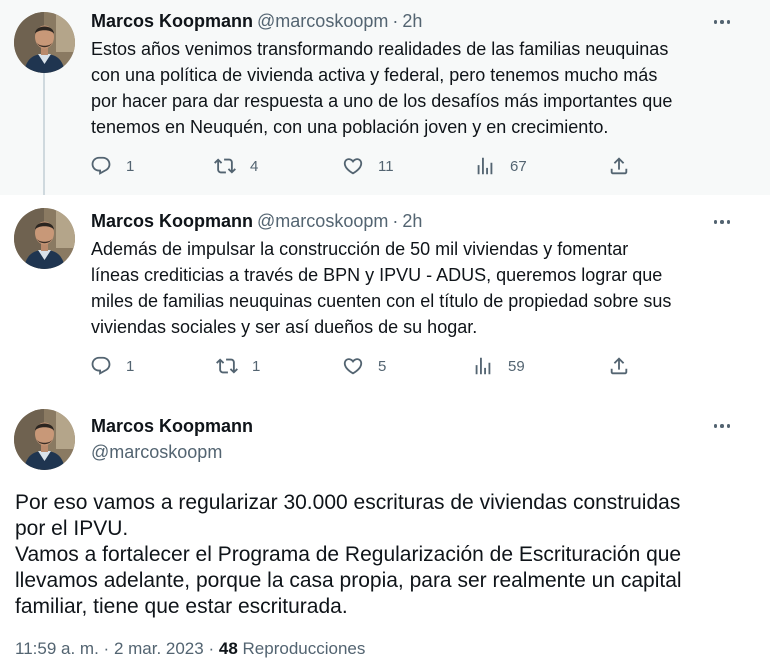  Describe the element at coordinates (500, 166) in the screenshot. I see `views-button: 67` at that location.